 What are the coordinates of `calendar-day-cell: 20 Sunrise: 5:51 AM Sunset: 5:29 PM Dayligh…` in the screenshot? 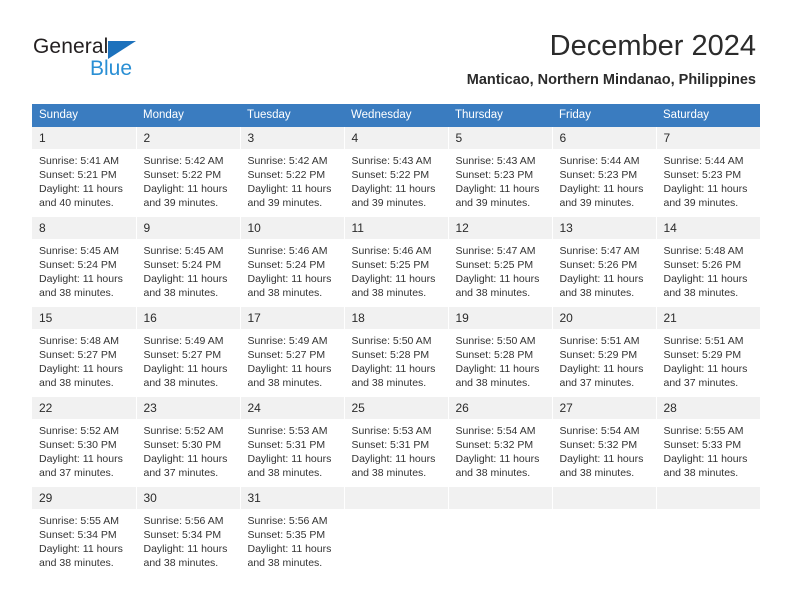 It's located at (604, 352).